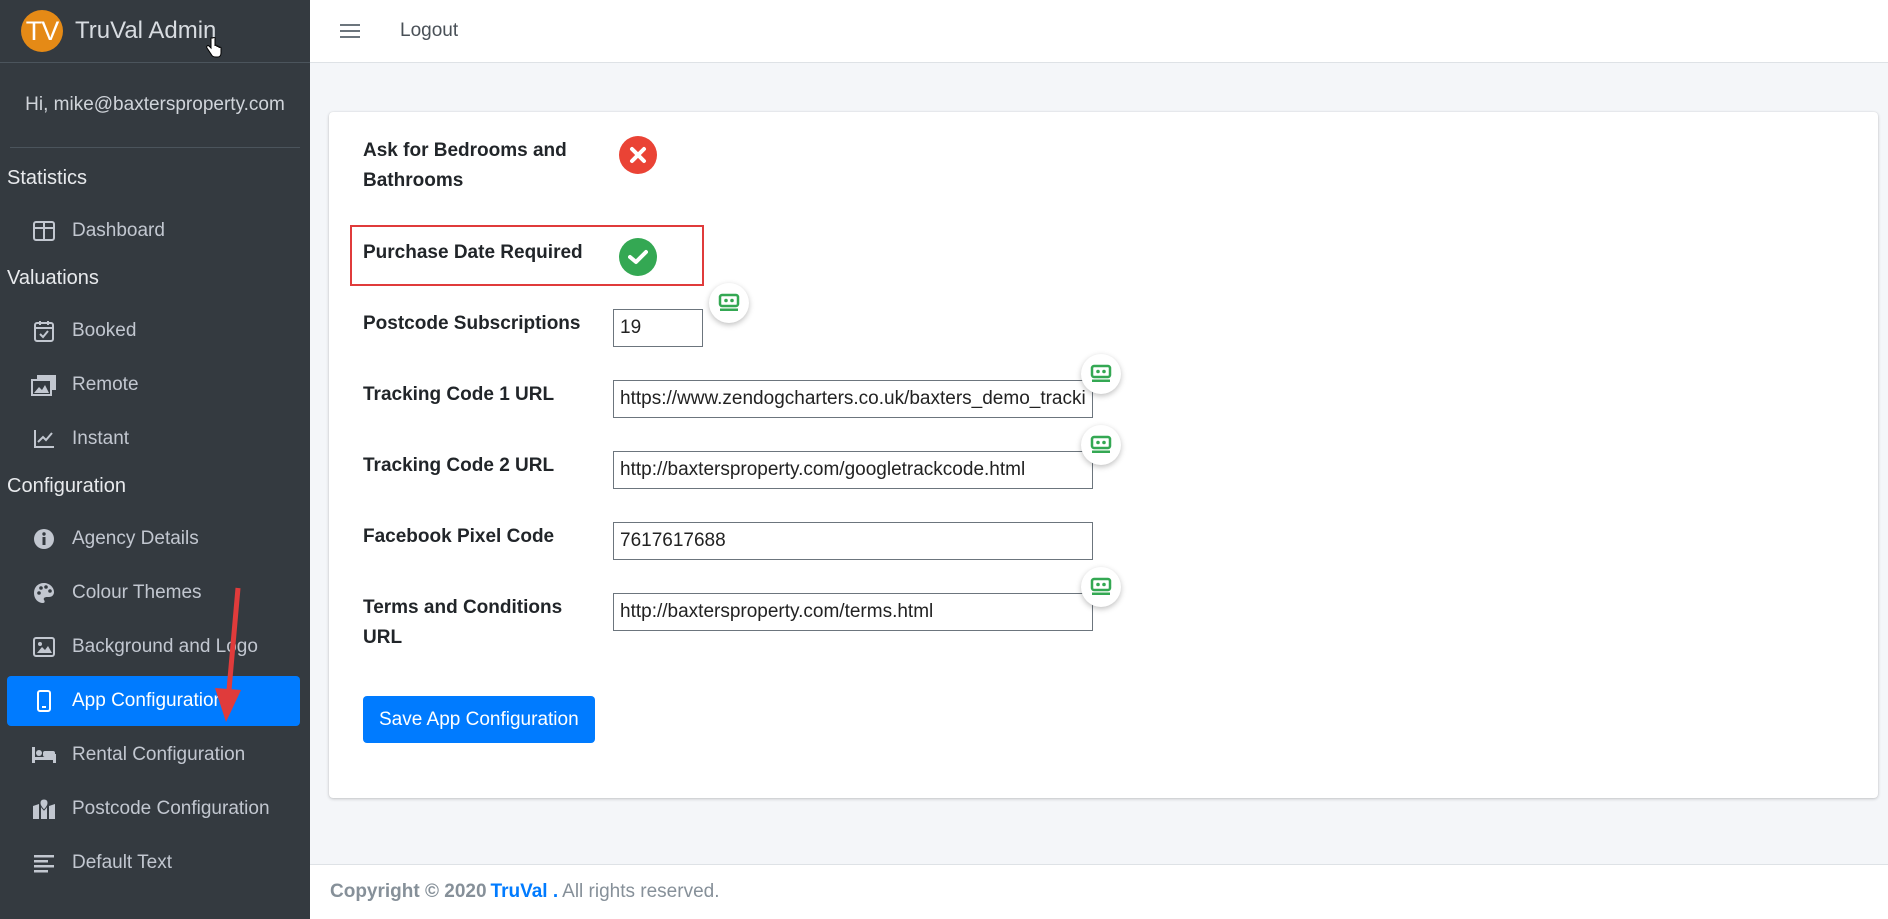 The height and width of the screenshot is (919, 1888). I want to click on sidebar-item-label: App Configuration, so click(148, 700).